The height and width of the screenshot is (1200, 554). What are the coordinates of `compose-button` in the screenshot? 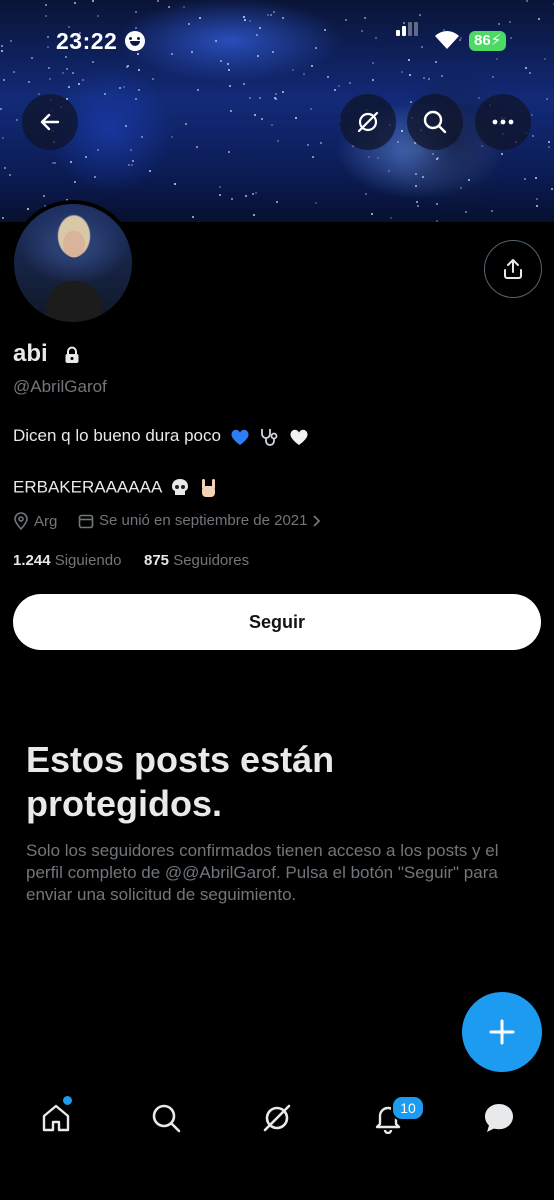 It's located at (502, 1032).